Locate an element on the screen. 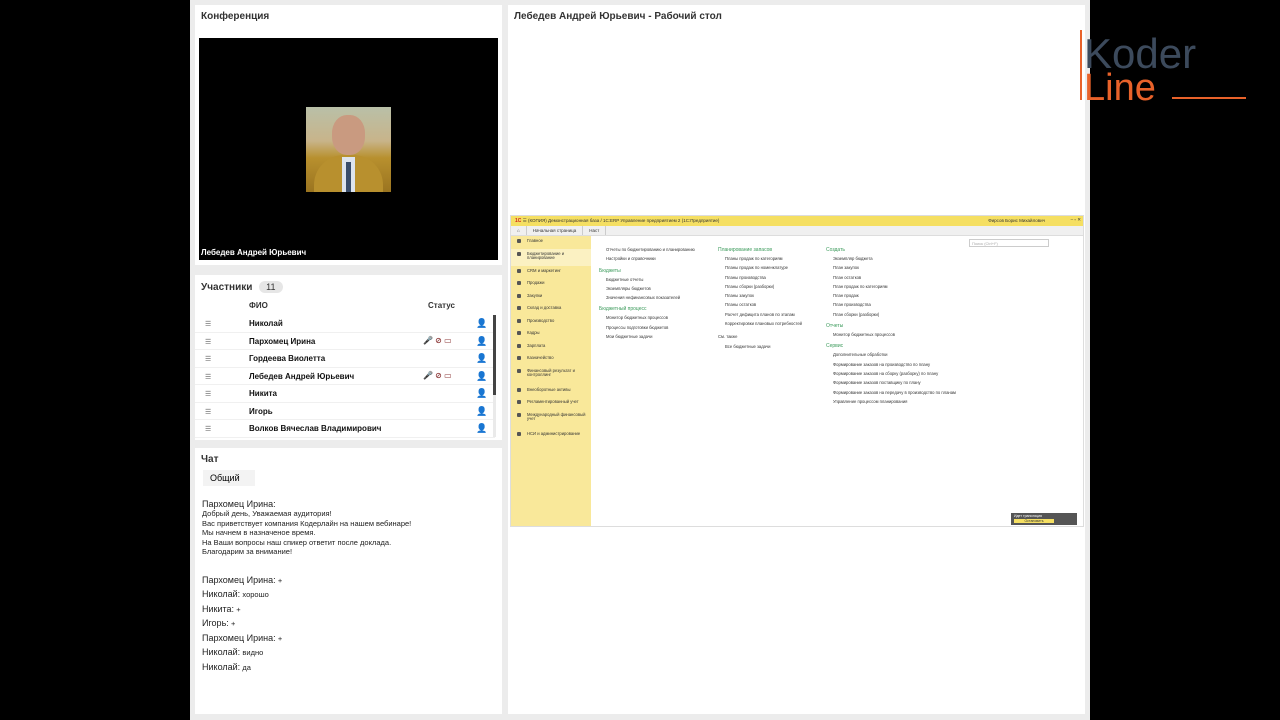 The height and width of the screenshot is (720, 1280). participant-row: ☰ Лебедев Андрей Юрьевич 🎤 ⊘ ▭ 👤 is located at coordinates (345, 376).